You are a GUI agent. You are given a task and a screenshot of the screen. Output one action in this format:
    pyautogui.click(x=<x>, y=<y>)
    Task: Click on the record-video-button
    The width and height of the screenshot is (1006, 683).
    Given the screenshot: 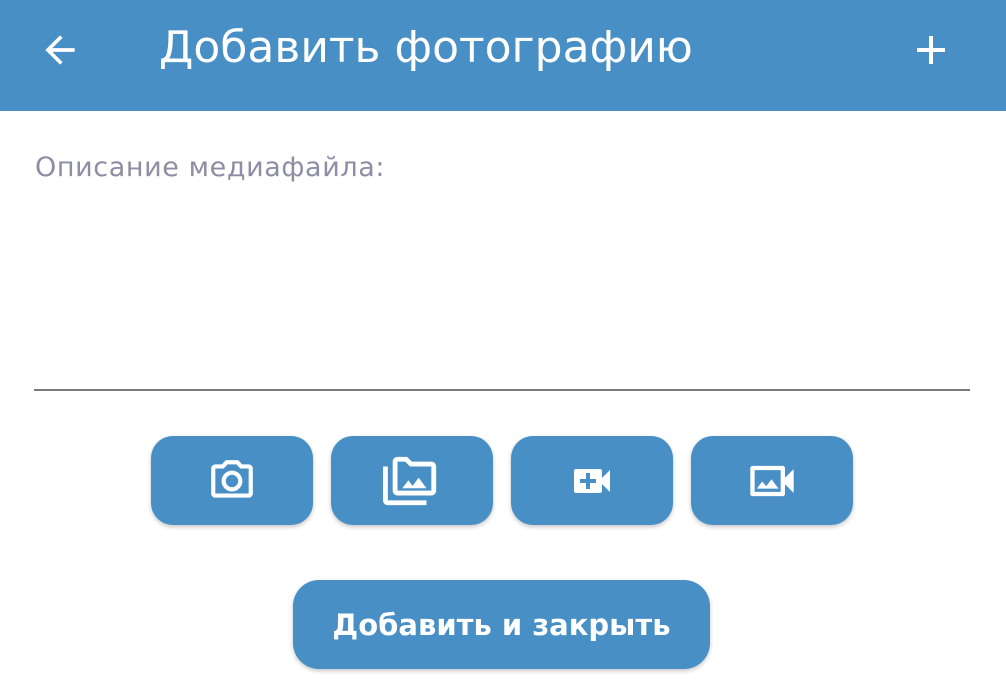 What is the action you would take?
    pyautogui.click(x=592, y=480)
    